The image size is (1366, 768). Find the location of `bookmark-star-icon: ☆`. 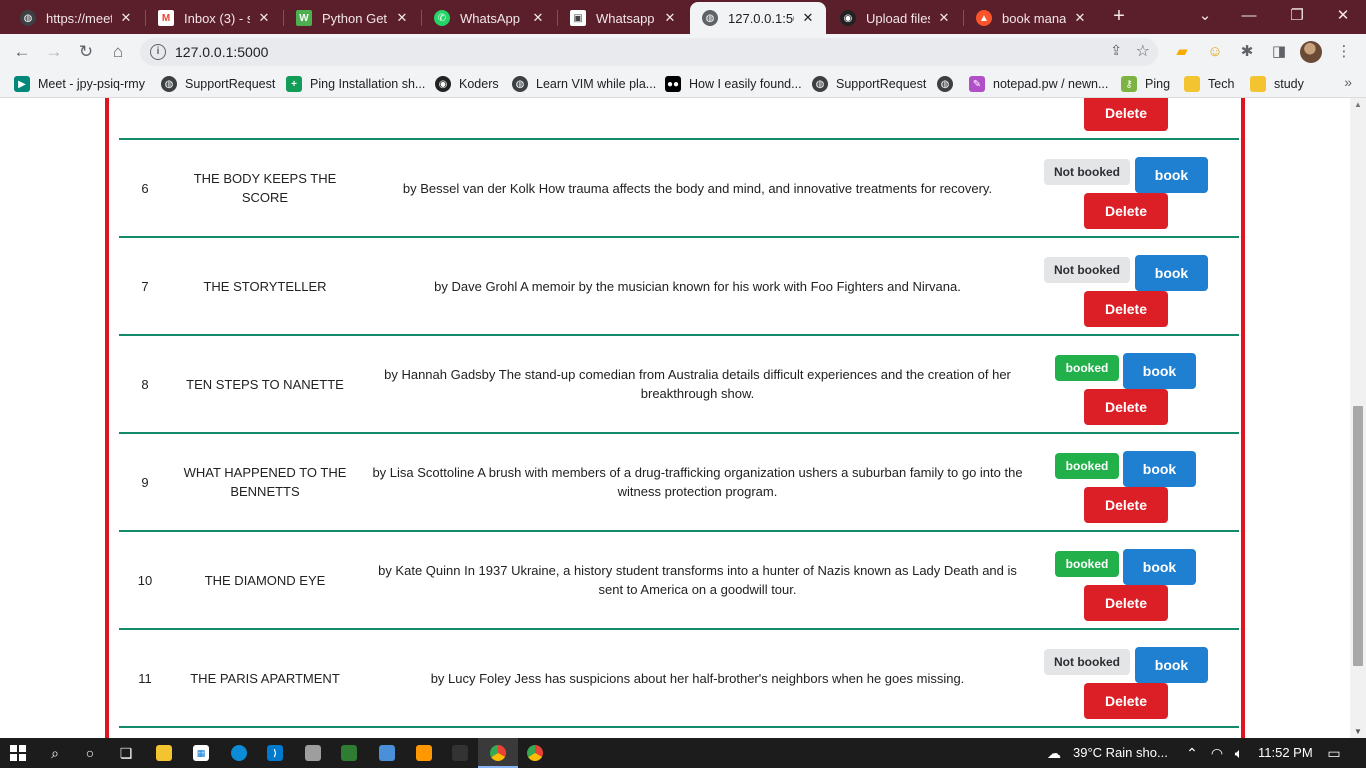

bookmark-star-icon: ☆ is located at coordinates (1143, 51).